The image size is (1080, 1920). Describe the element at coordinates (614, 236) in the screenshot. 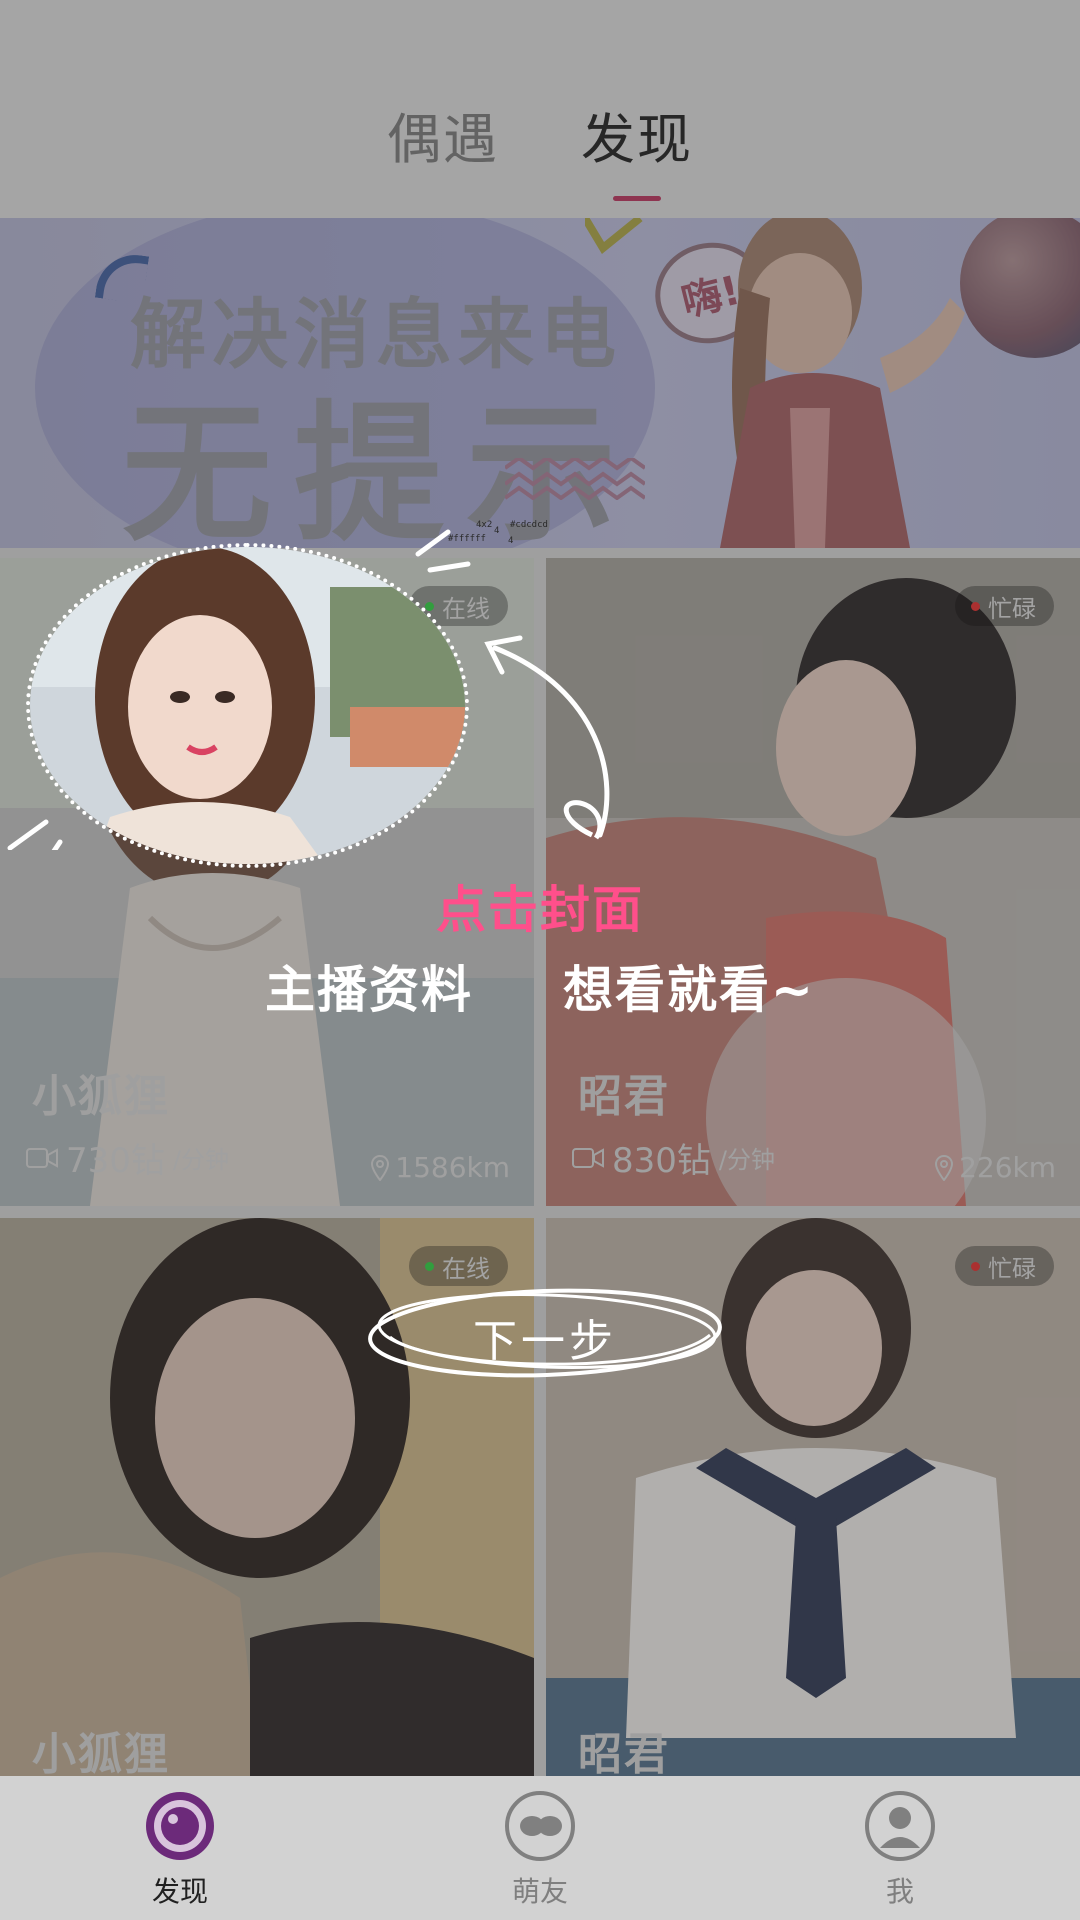

I see `check-decoration` at that location.